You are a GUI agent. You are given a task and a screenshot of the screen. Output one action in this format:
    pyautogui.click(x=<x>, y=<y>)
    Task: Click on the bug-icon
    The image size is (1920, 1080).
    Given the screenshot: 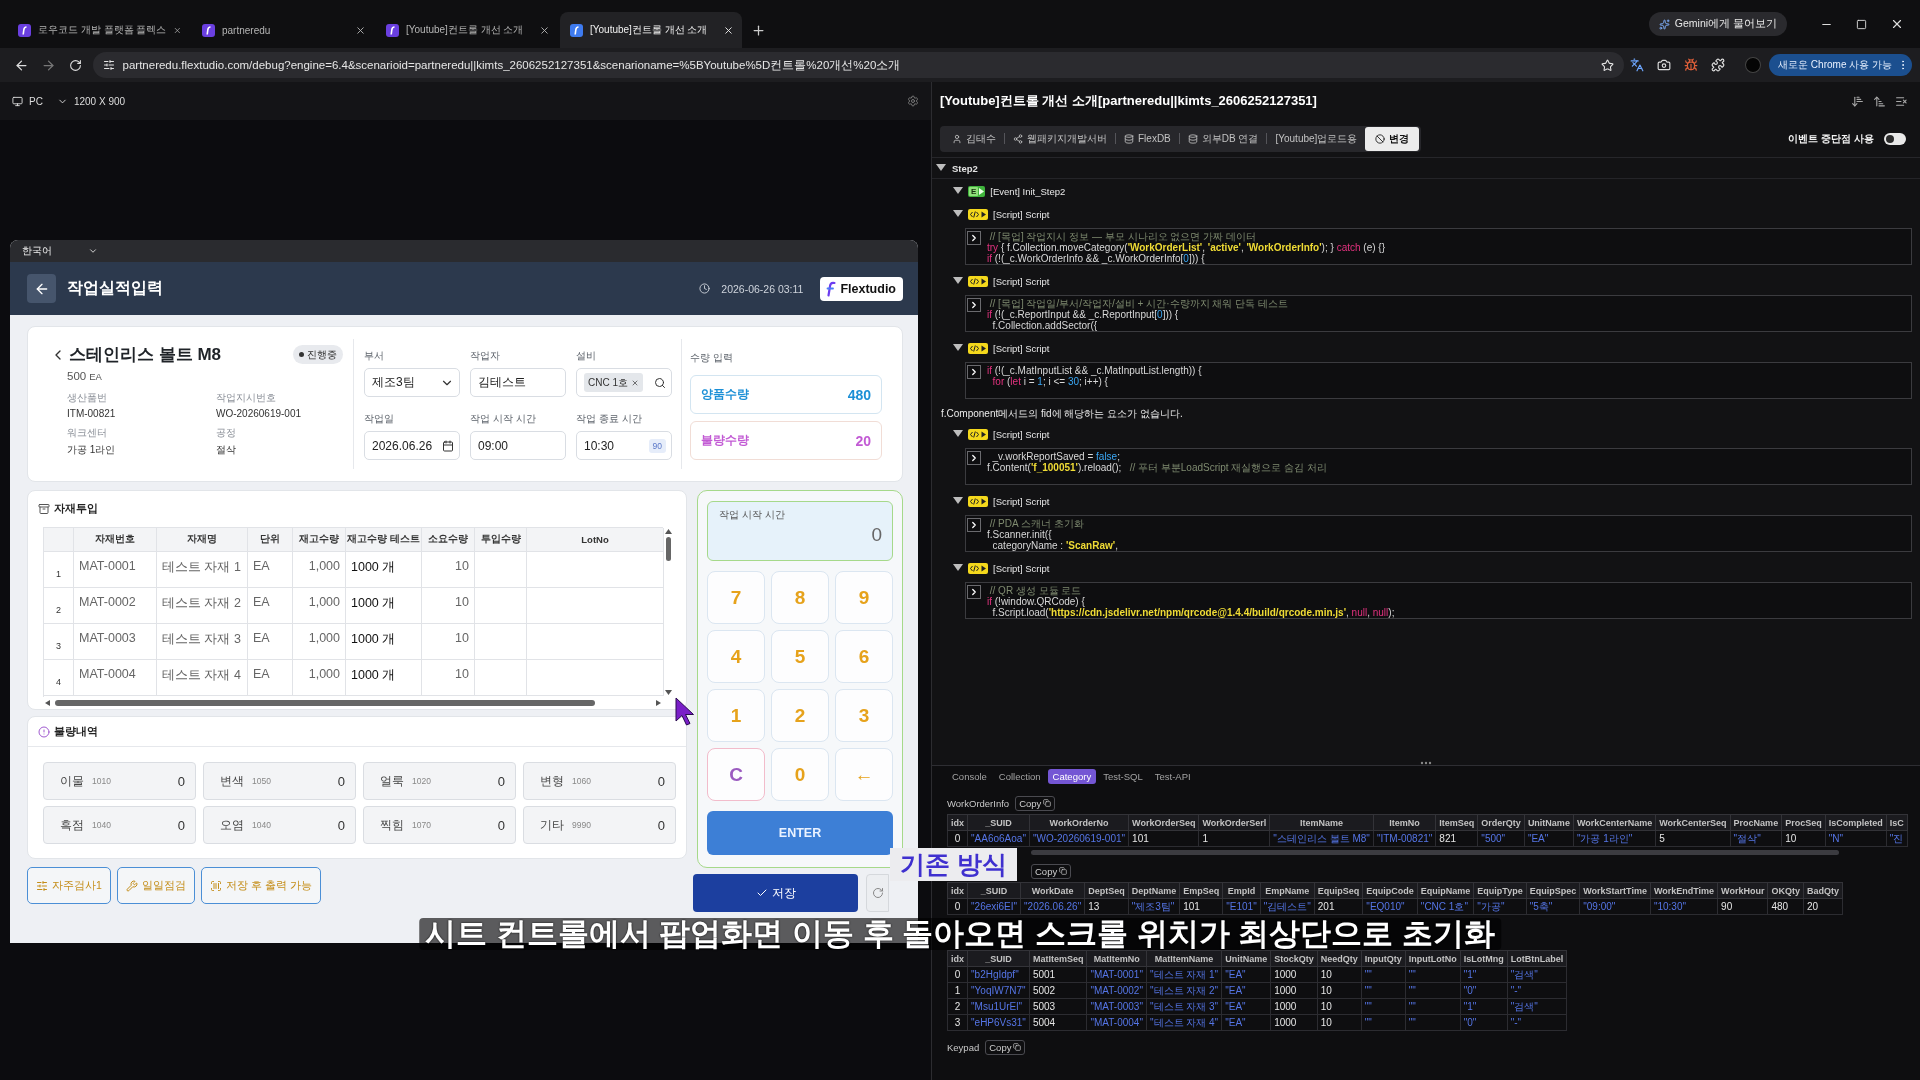 What is the action you would take?
    pyautogui.click(x=1690, y=65)
    